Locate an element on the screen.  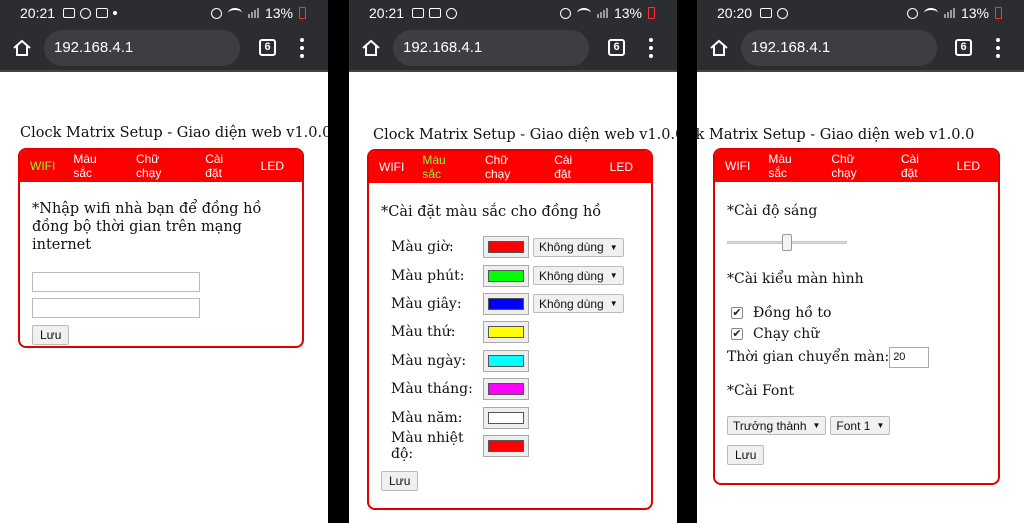
font-select: Font 1 ▼ is located at coordinates (860, 425).